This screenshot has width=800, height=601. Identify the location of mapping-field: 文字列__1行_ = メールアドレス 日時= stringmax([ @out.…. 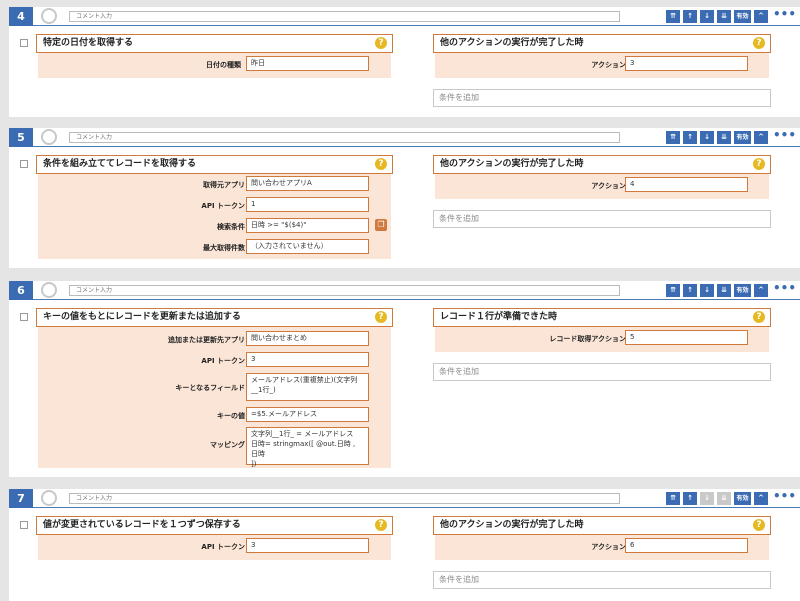
(307, 447).